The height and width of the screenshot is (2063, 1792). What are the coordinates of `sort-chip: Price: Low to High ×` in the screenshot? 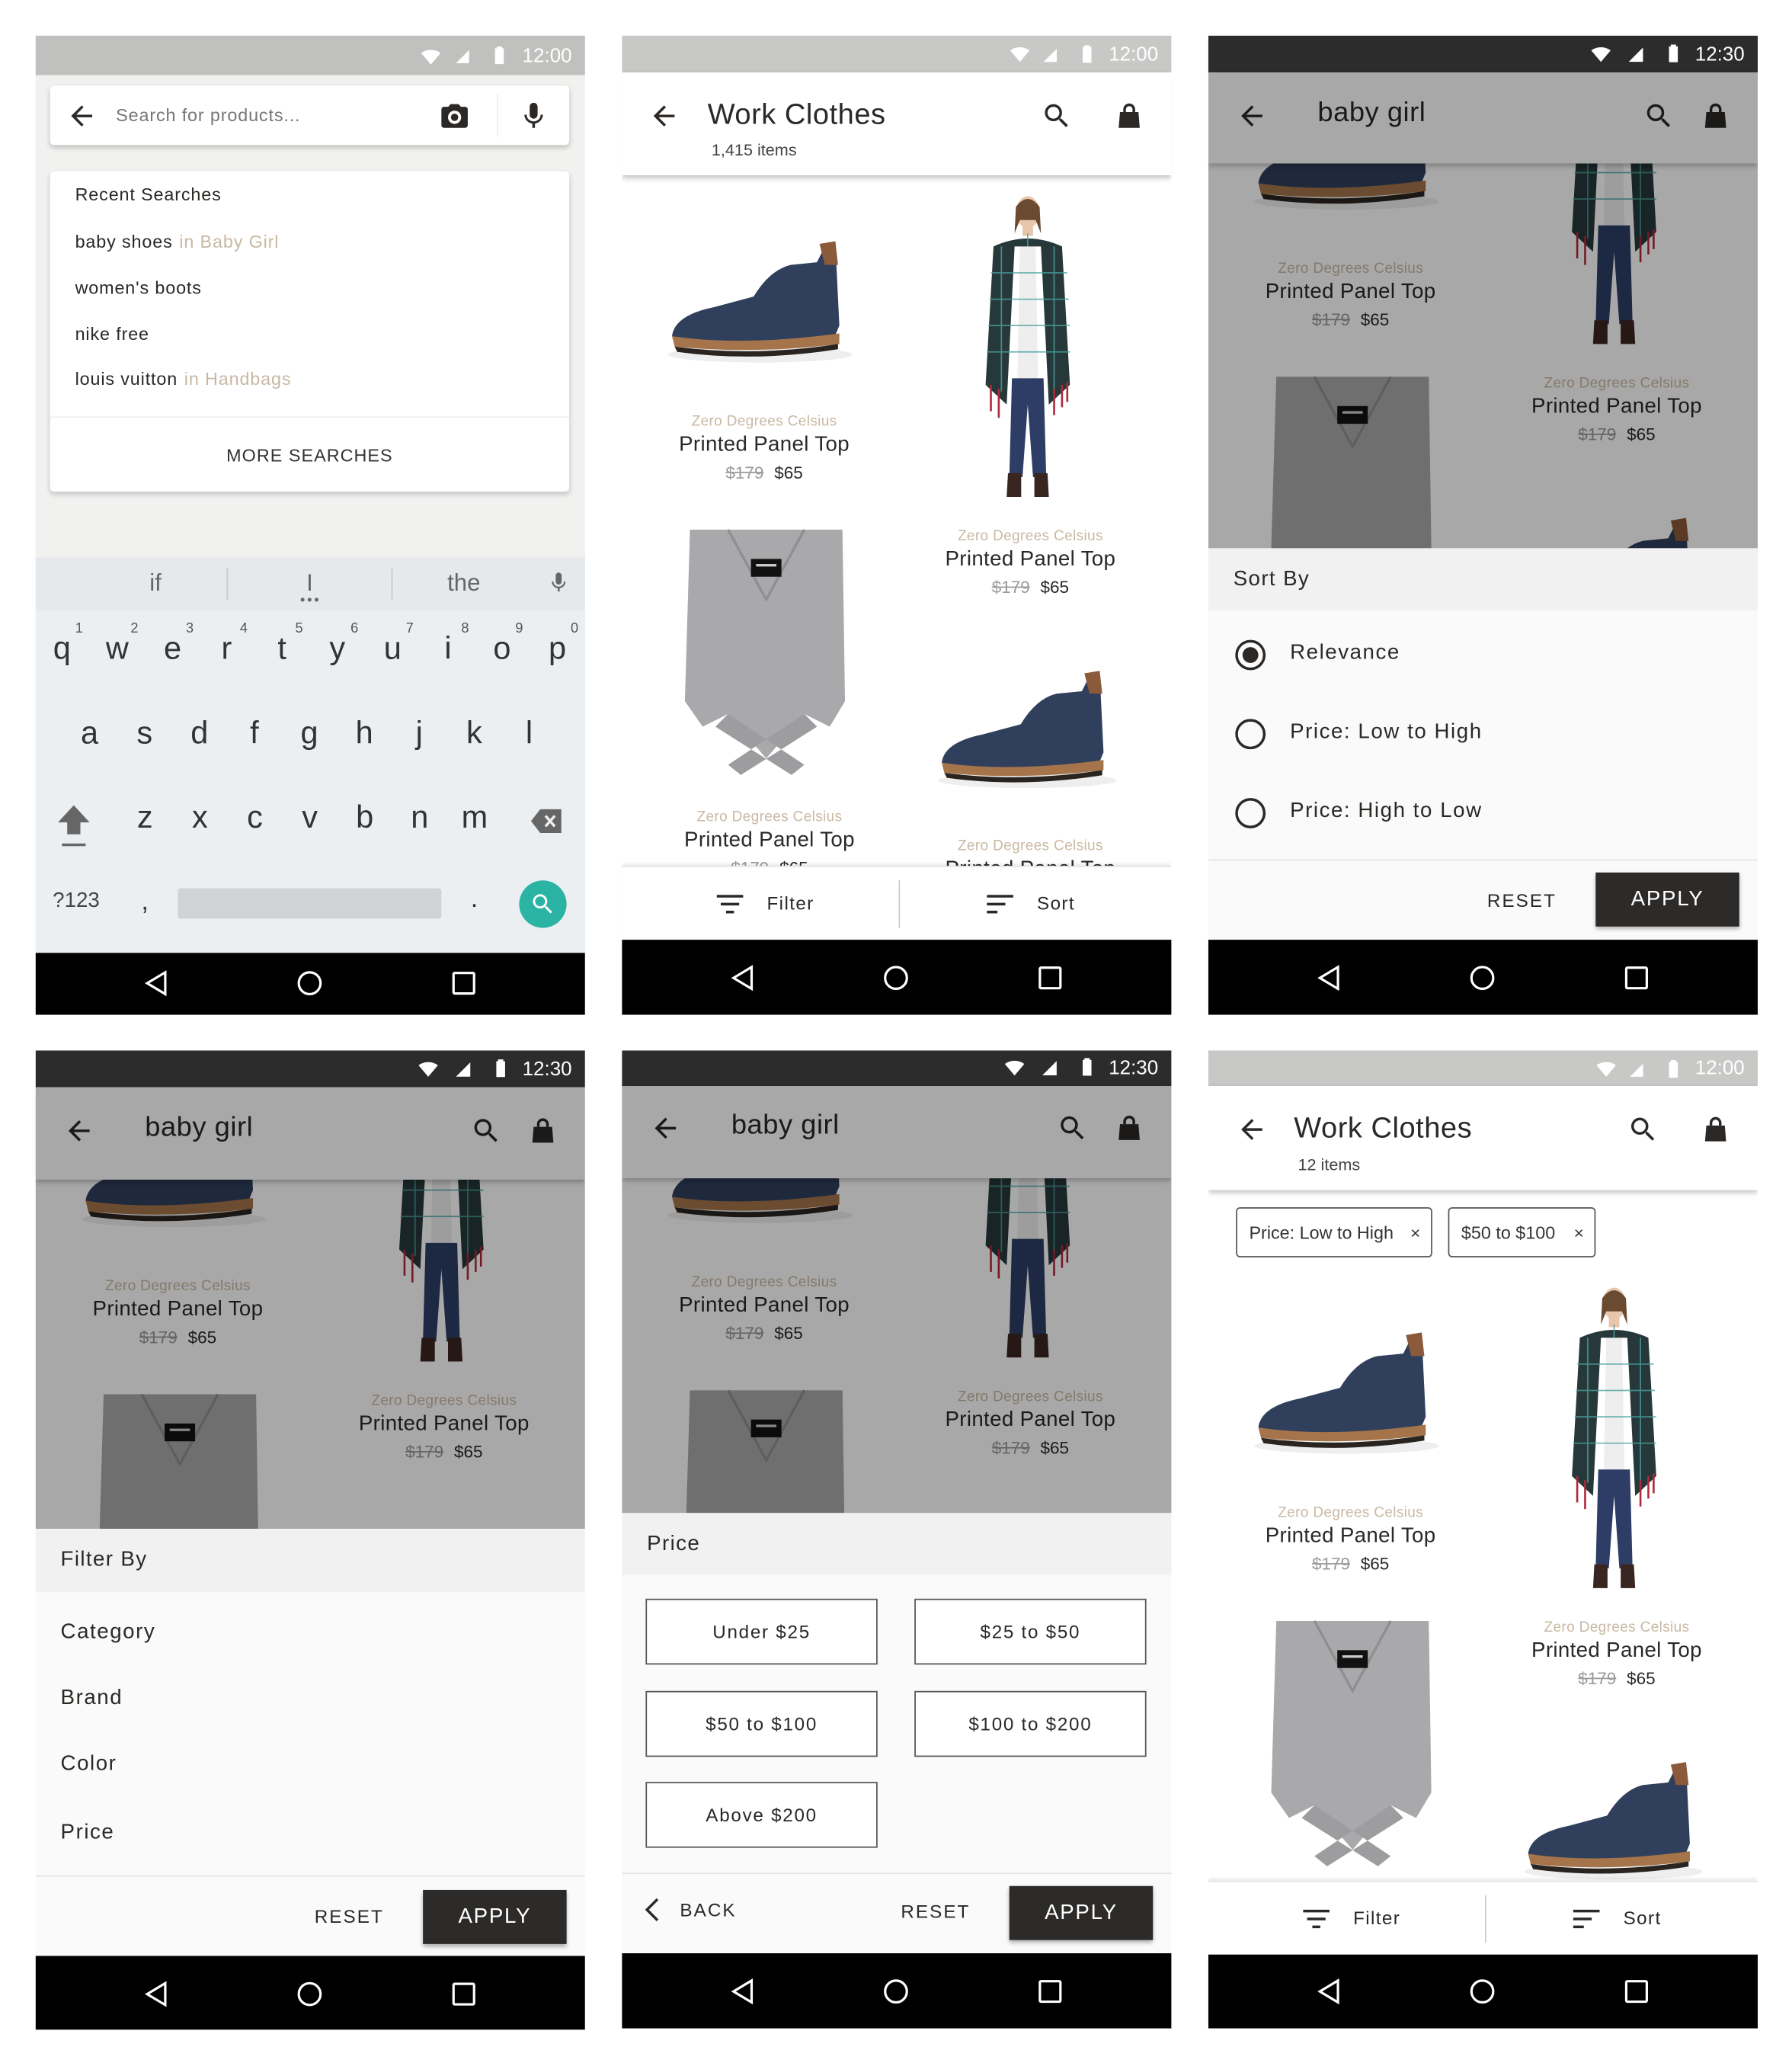 It's located at (1334, 1232).